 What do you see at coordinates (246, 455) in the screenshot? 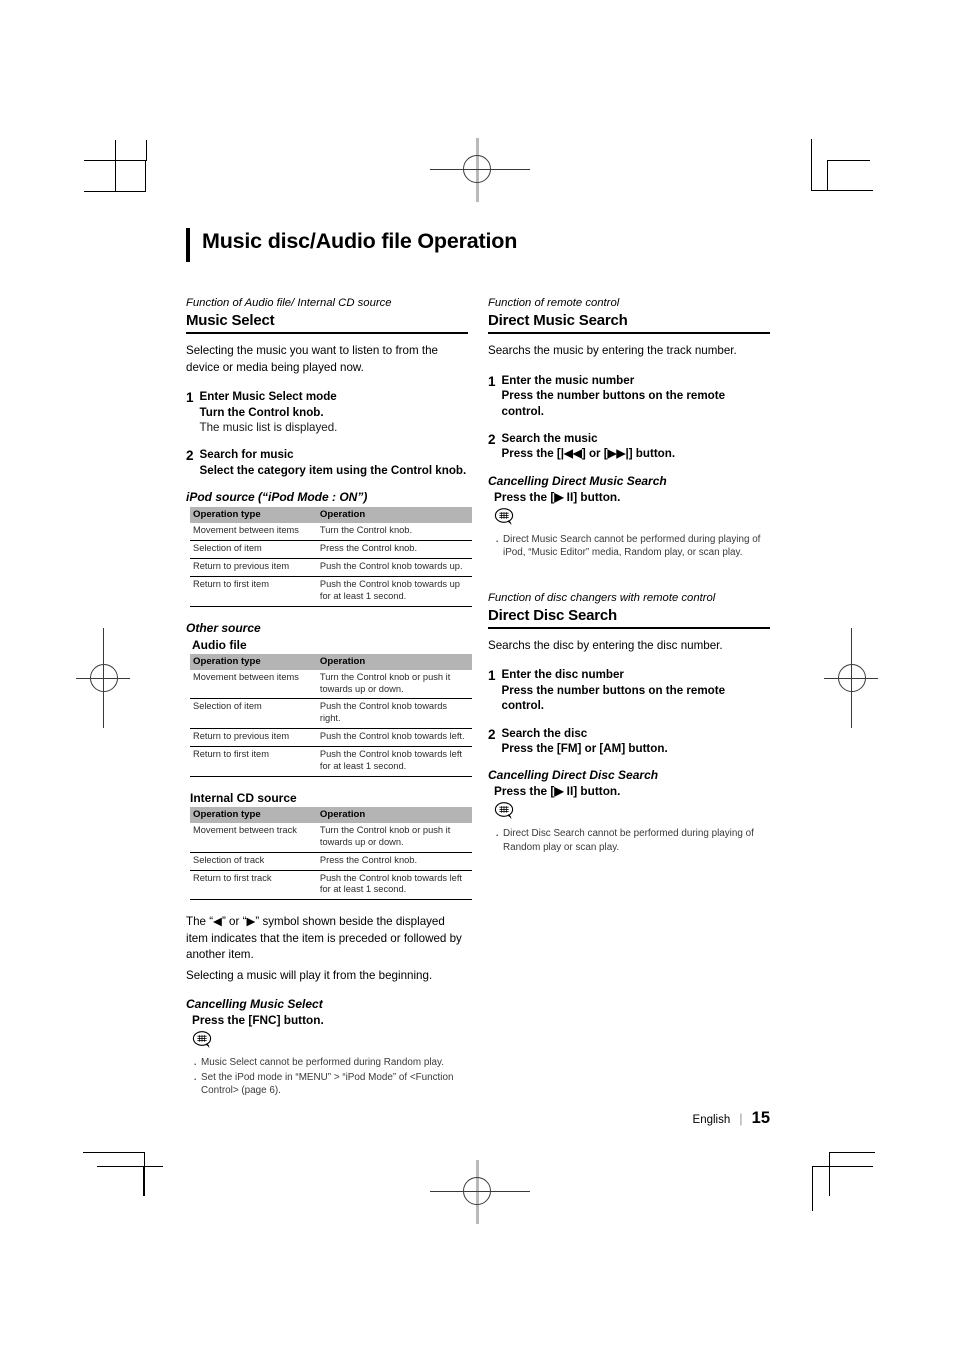
I see `step-title: Search for music` at bounding box center [246, 455].